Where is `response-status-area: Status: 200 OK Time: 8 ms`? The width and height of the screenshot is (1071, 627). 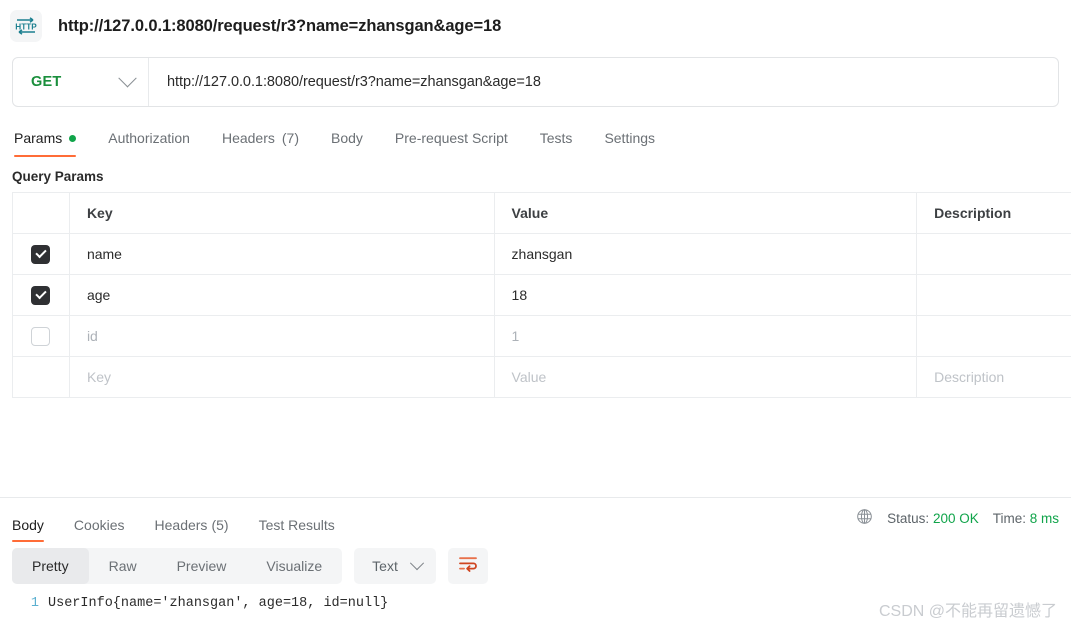
response-status-area: Status: 200 OK Time: 8 ms is located at coordinates (957, 520).